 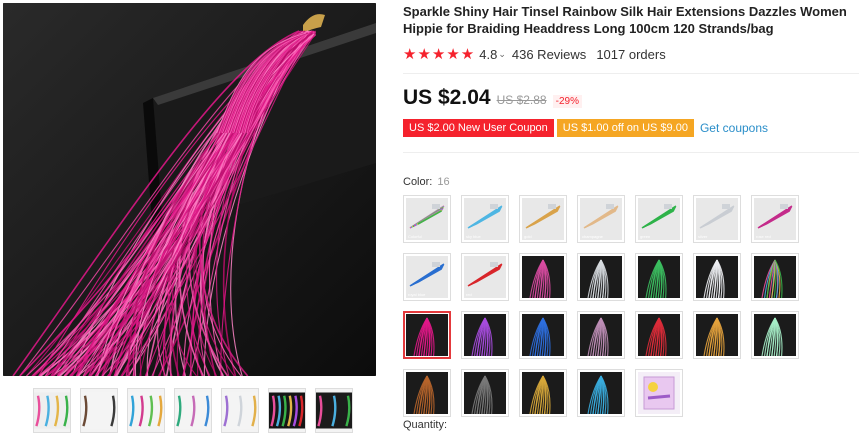 I want to click on swatch-caption: silver, so click(x=703, y=236).